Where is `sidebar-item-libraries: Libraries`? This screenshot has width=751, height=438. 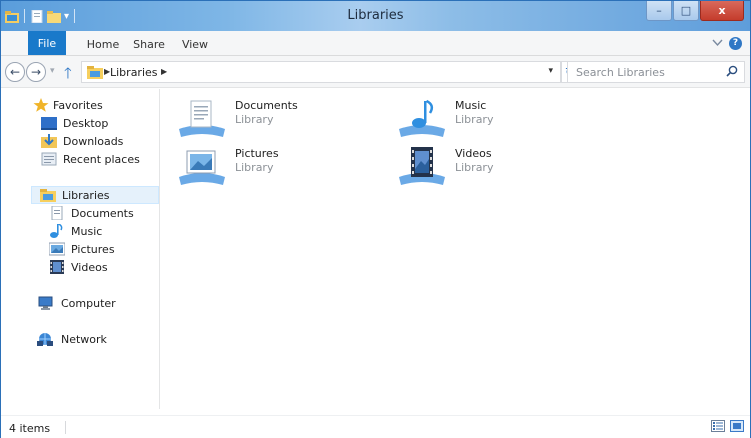 sidebar-item-libraries: Libraries is located at coordinates (95, 195).